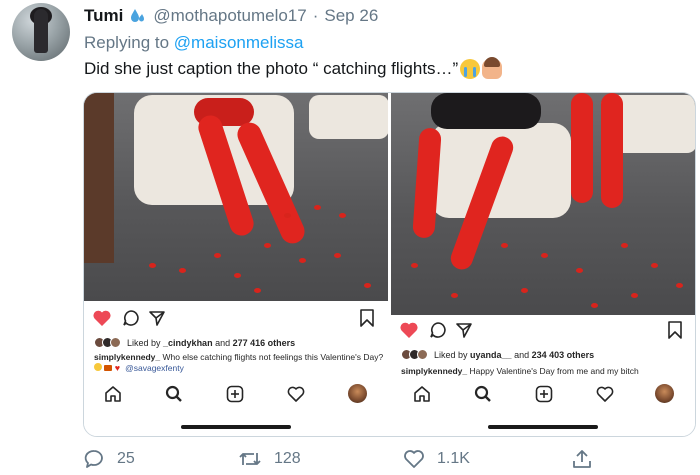  Describe the element at coordinates (93, 459) in the screenshot. I see `reply-icon` at that location.